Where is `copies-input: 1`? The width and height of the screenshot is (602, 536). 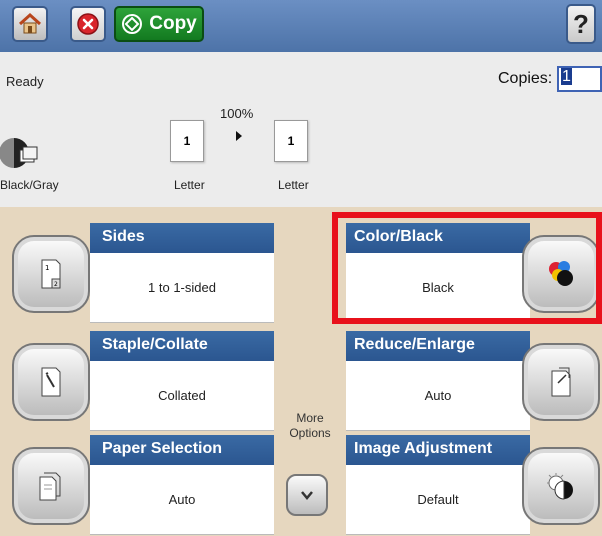 copies-input: 1 is located at coordinates (579, 79).